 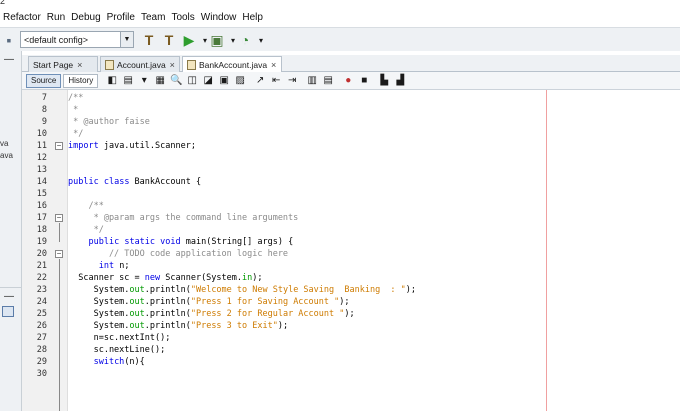 What do you see at coordinates (252, 17) in the screenshot?
I see `menu-help: Help` at bounding box center [252, 17].